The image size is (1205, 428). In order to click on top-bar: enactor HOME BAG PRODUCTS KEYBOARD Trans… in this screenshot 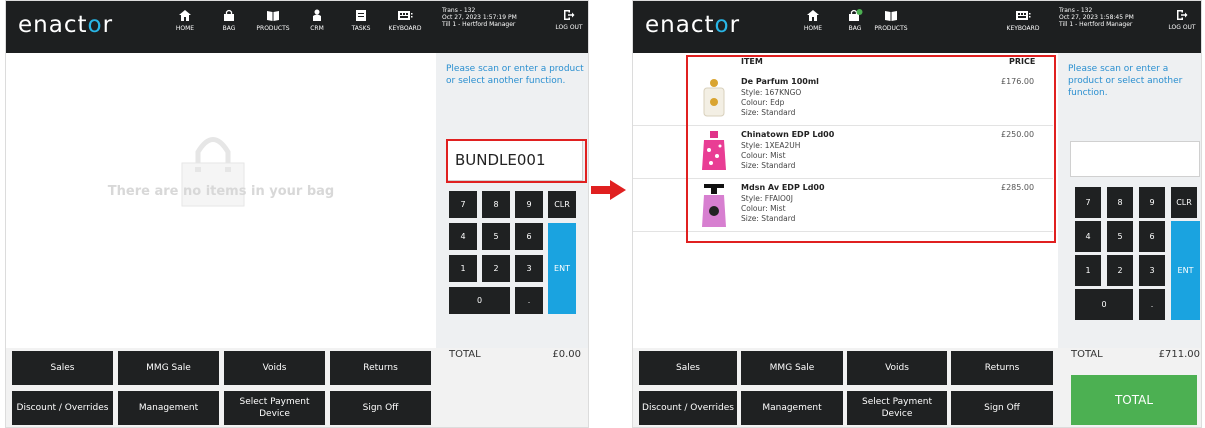, I will do `click(917, 27)`.